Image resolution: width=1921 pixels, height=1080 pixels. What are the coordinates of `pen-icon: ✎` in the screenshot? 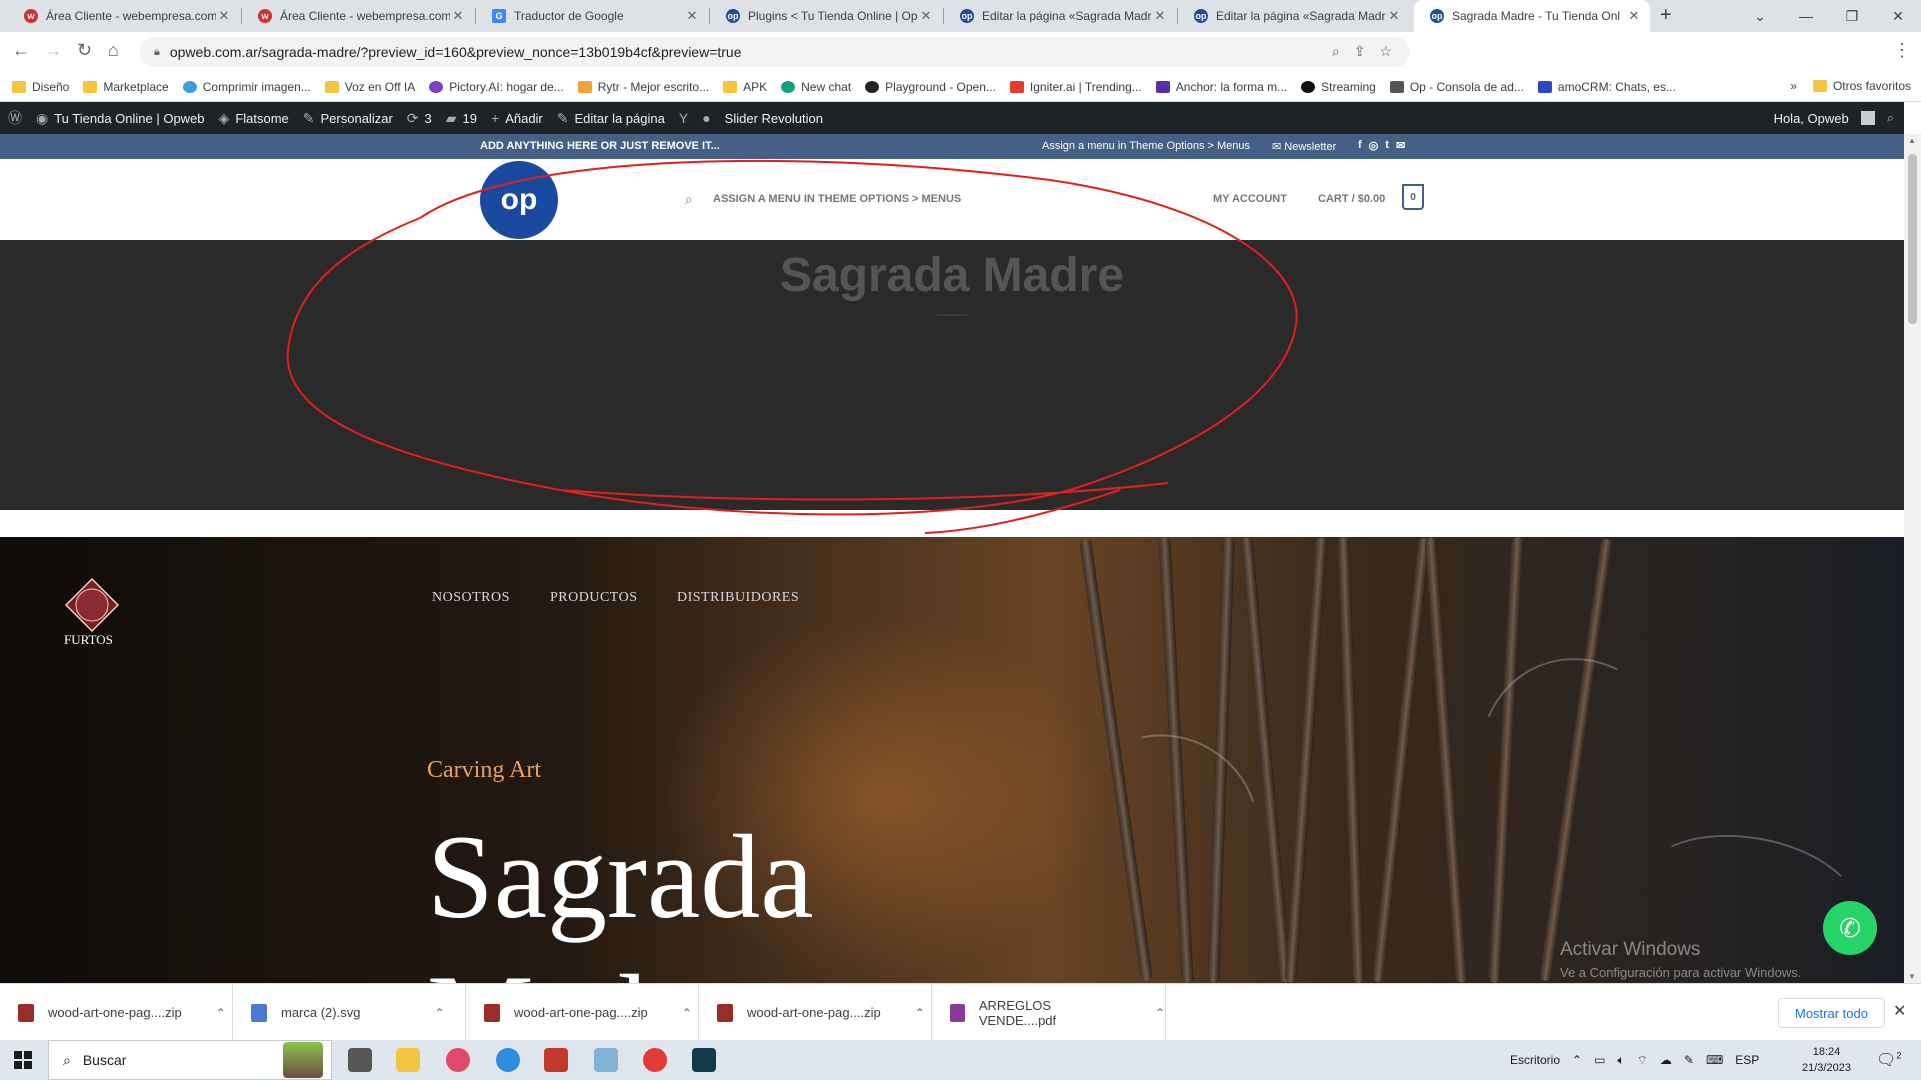 It's located at (1689, 1060).